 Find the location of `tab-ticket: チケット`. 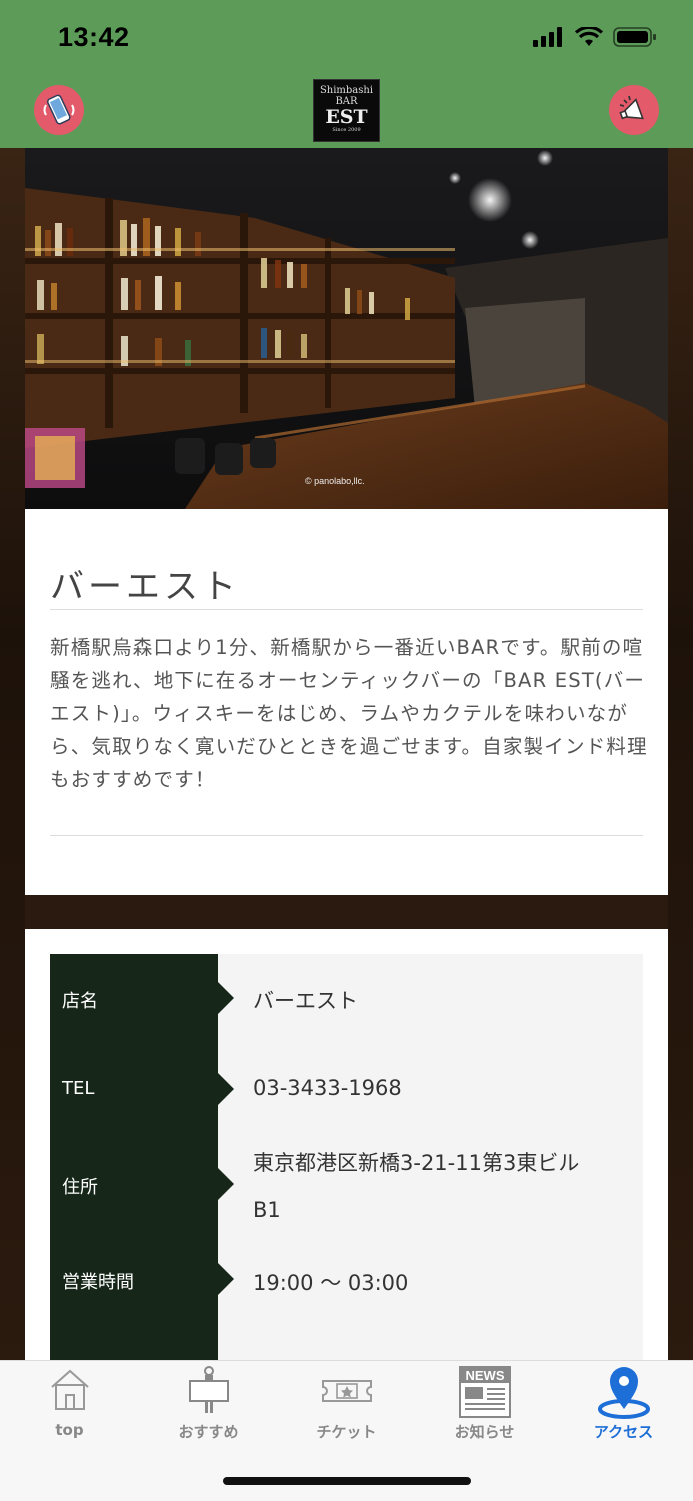

tab-ticket: チケット is located at coordinates (346, 1406).